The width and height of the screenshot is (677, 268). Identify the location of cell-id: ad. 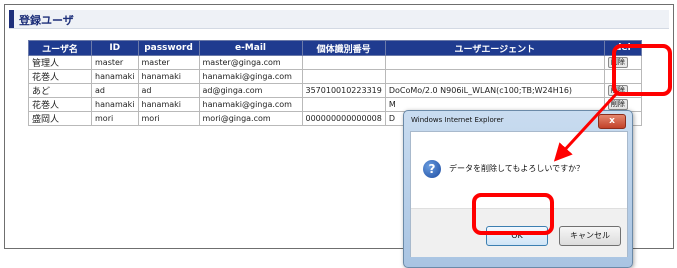
(115, 90).